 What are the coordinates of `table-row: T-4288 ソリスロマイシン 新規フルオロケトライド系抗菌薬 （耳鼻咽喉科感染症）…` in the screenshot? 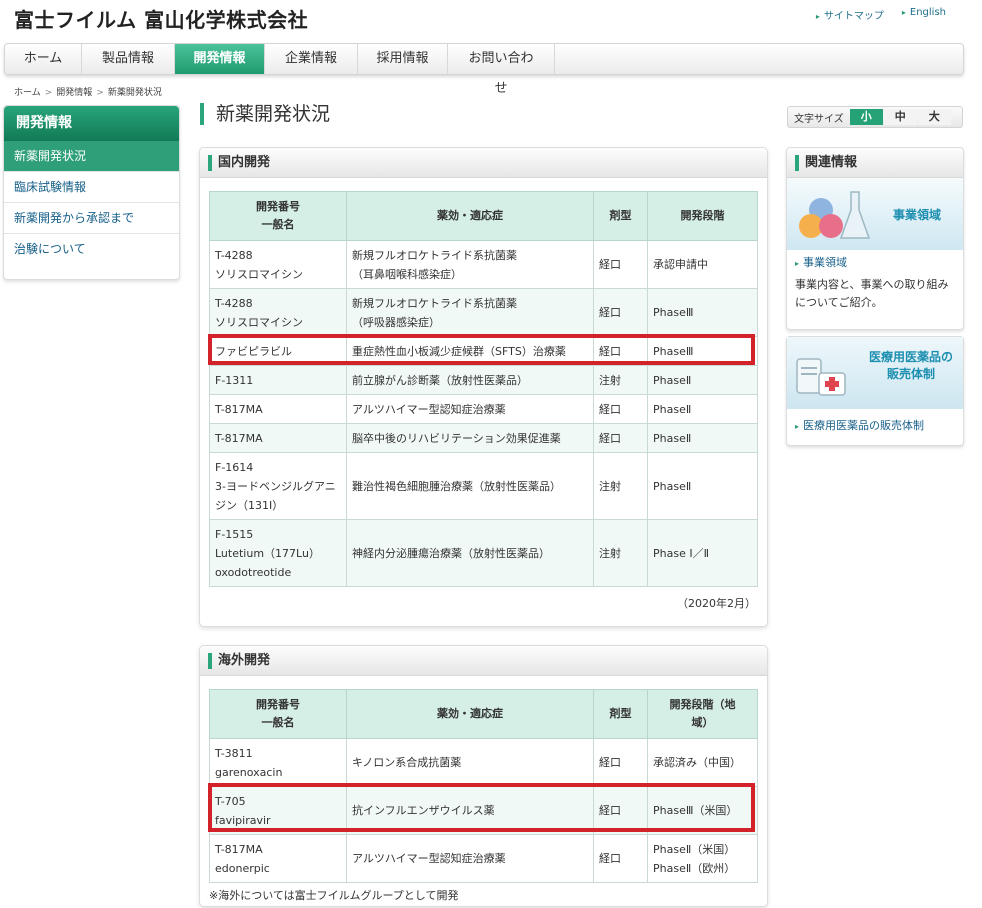 It's located at (483, 264).